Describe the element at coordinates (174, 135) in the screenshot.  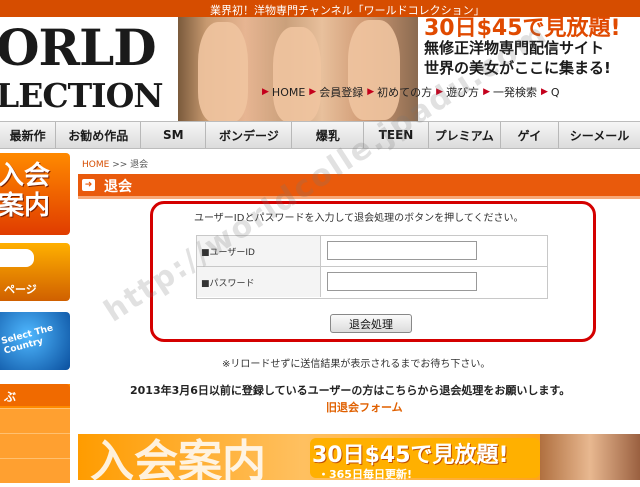
I see `category-sm: SM` at that location.